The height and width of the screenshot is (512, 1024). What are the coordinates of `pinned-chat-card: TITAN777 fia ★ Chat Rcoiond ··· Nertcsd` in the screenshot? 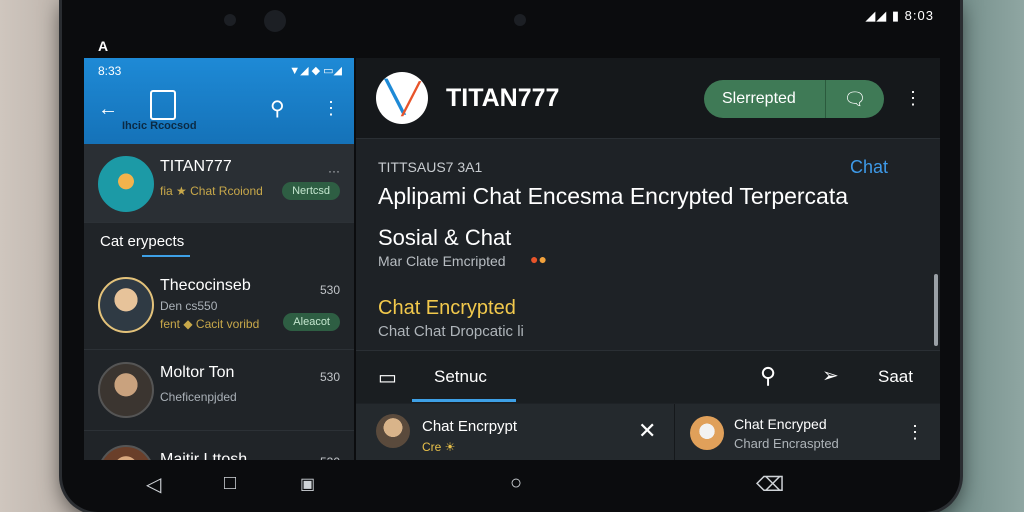 It's located at (219, 183).